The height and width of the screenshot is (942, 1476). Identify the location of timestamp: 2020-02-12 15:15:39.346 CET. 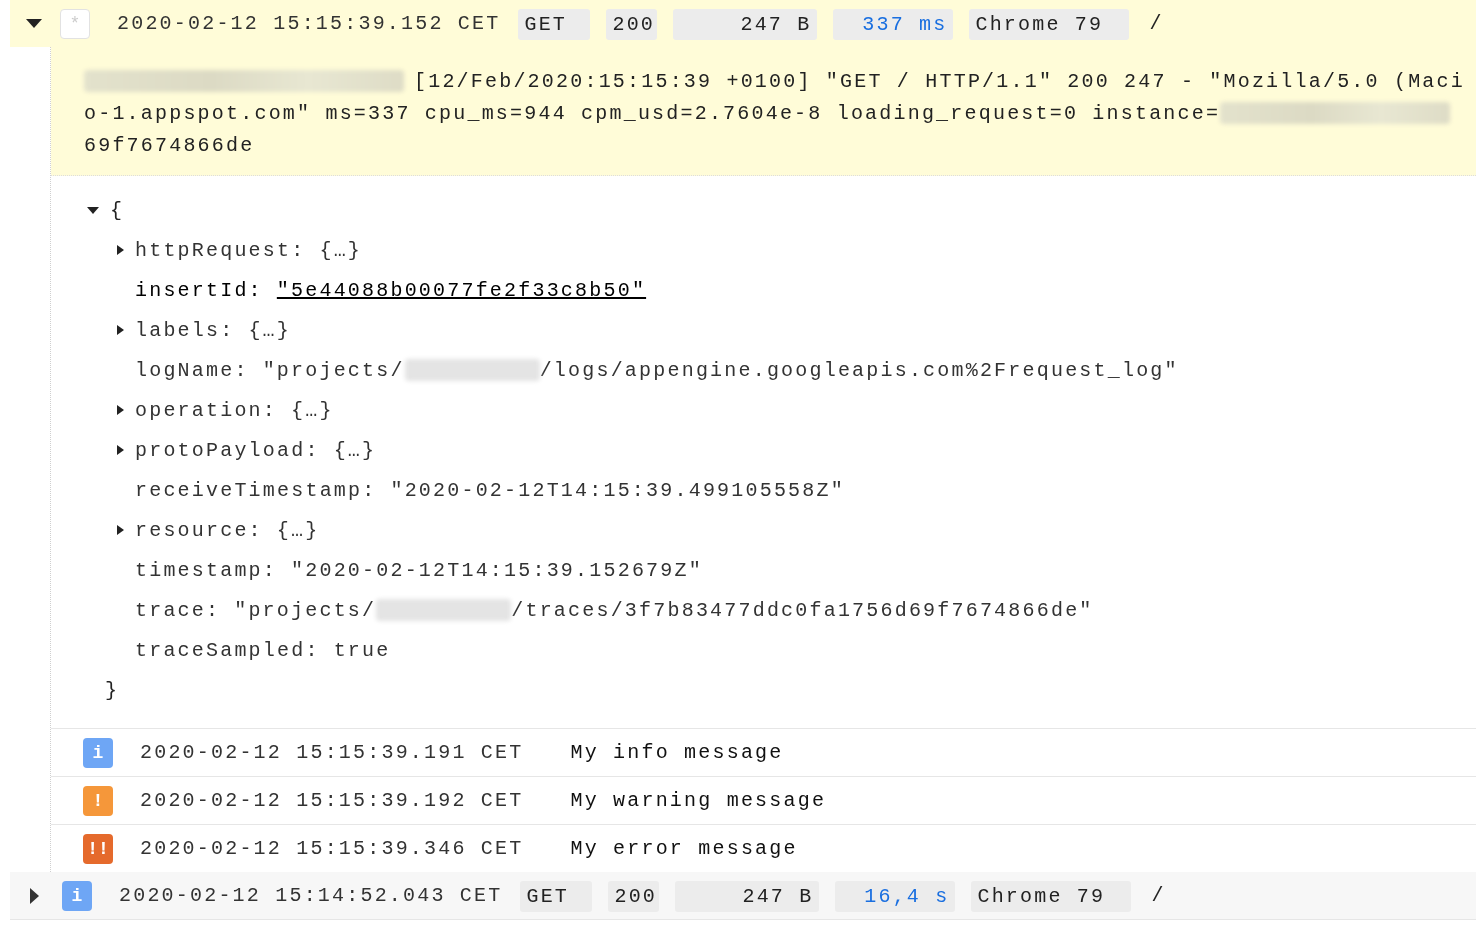
(332, 848).